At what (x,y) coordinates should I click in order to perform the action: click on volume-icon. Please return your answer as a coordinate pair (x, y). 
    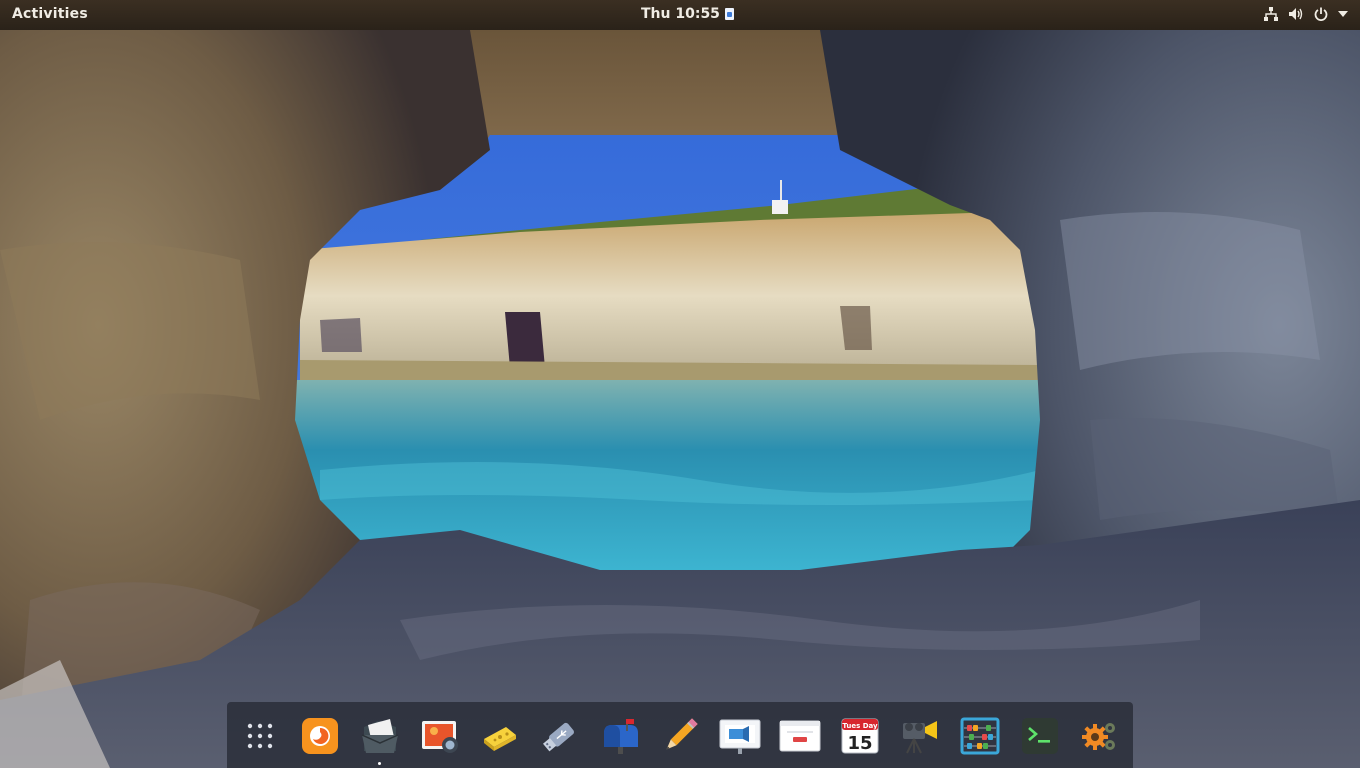
    Looking at the image, I should click on (1296, 14).